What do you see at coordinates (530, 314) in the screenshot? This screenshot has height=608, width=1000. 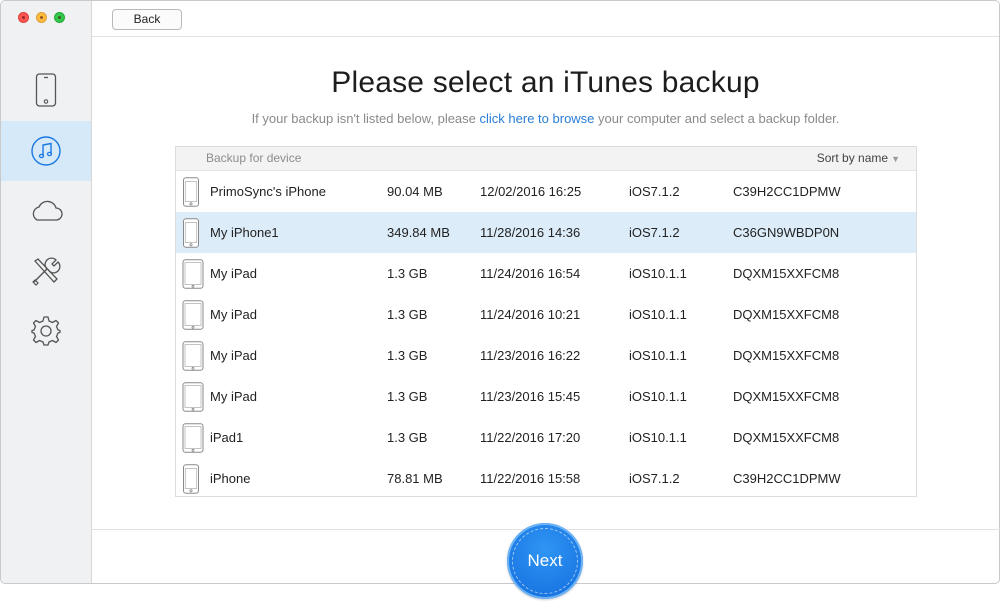 I see `backup-date: 11/24/2016 10:21` at bounding box center [530, 314].